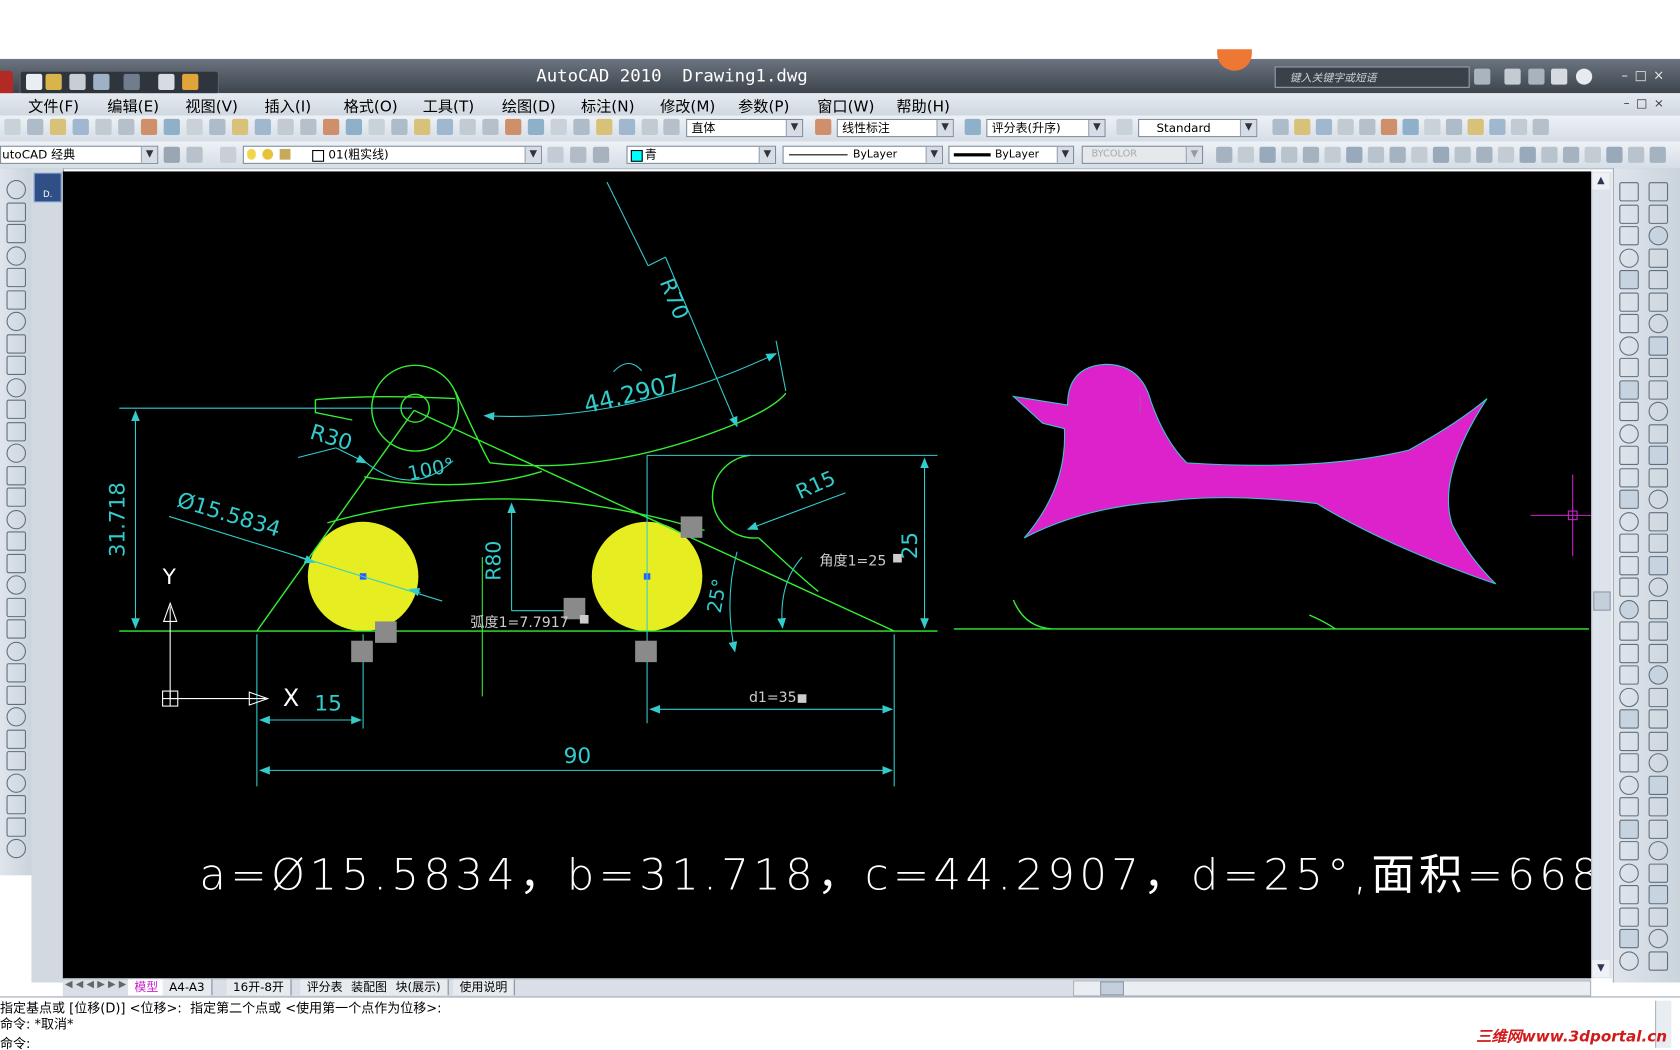 The width and height of the screenshot is (1680, 1050). I want to click on layout-tab-7: 使用说明, so click(484, 987).